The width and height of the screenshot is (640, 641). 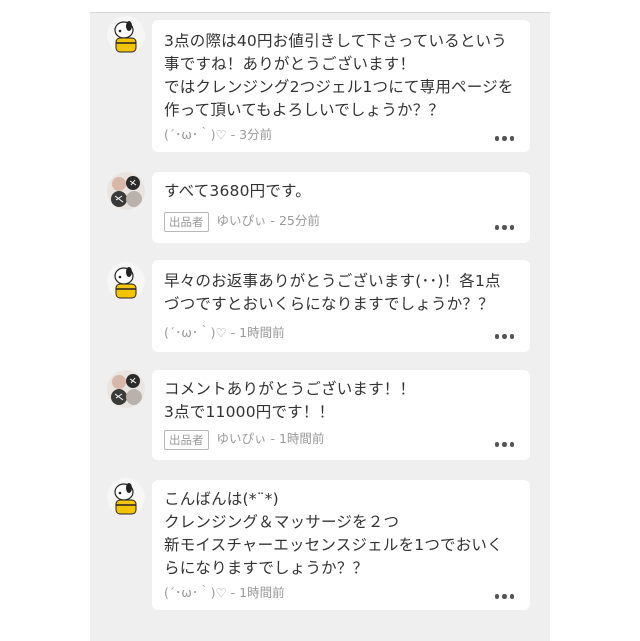 What do you see at coordinates (299, 220) in the screenshot?
I see `timestamp: 25分前` at bounding box center [299, 220].